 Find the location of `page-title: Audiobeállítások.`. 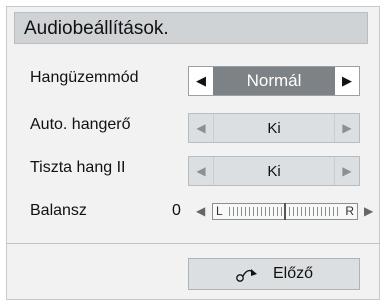

page-title: Audiobeállítások. is located at coordinates (96, 28).